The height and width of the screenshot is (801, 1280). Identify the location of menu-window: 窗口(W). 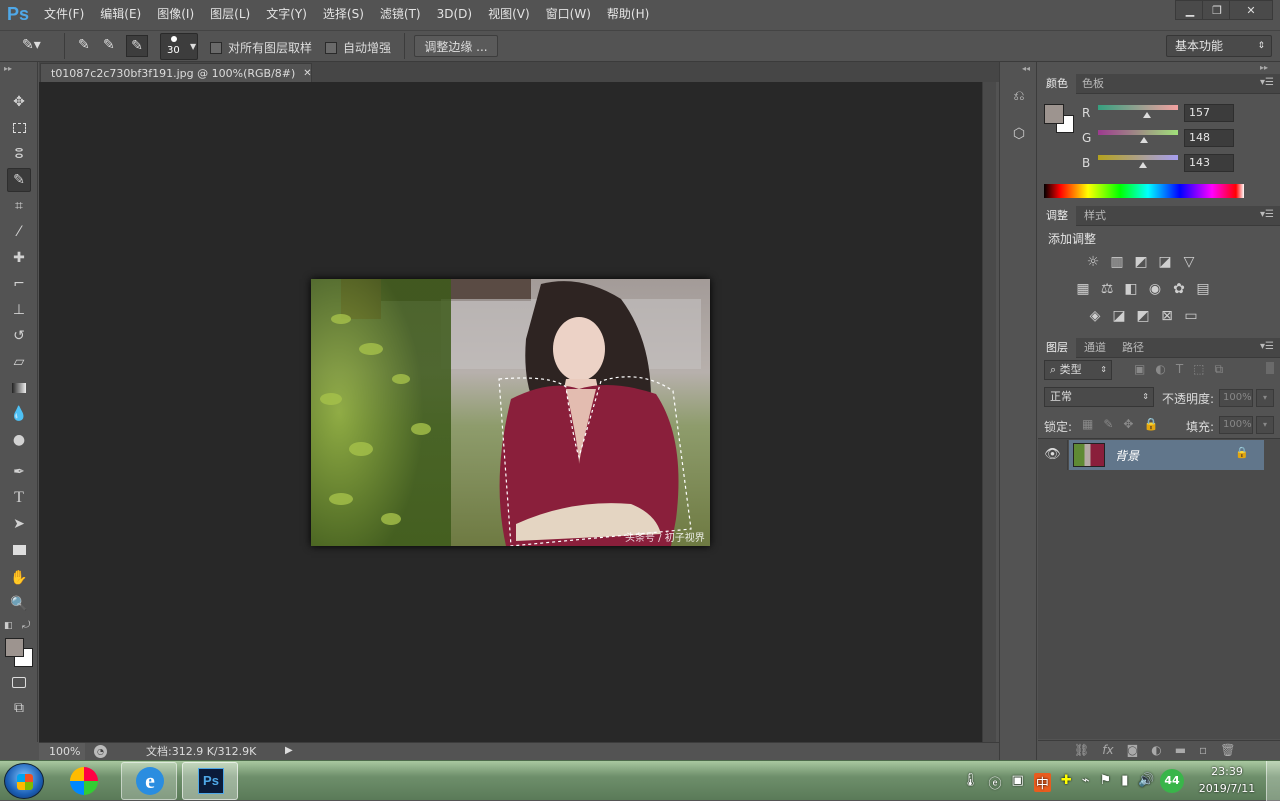
(568, 14).